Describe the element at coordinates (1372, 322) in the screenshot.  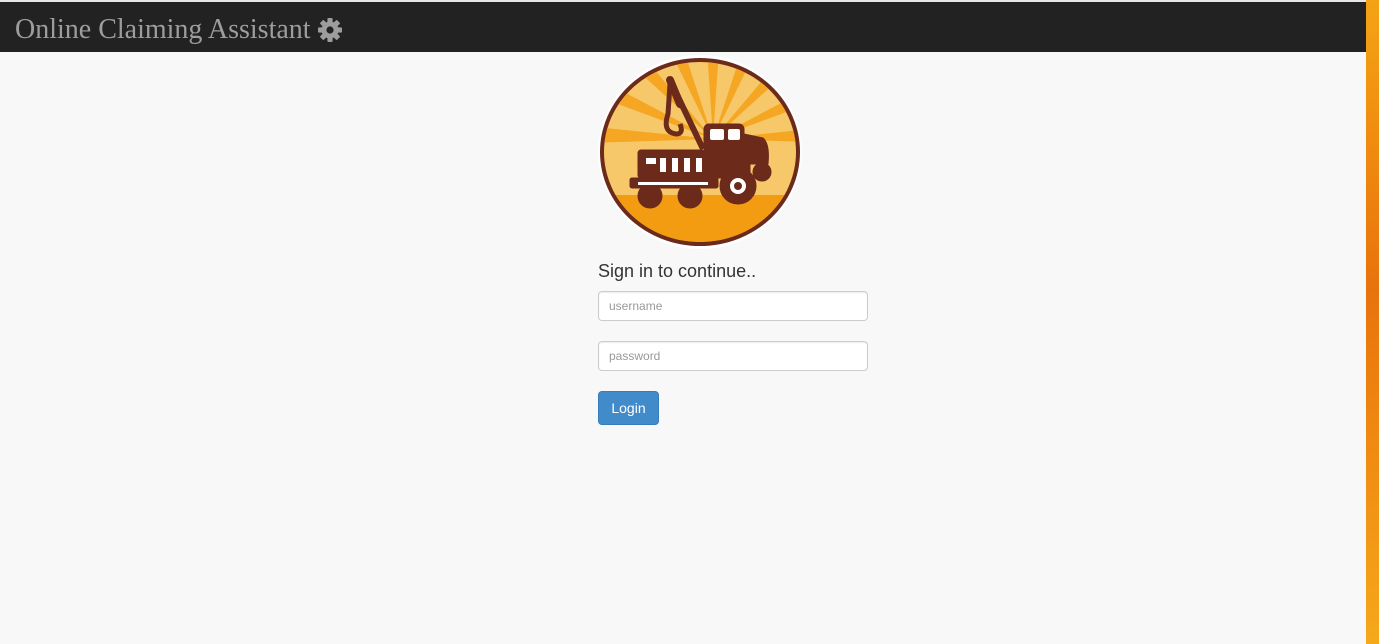
I see `desktop-background` at that location.